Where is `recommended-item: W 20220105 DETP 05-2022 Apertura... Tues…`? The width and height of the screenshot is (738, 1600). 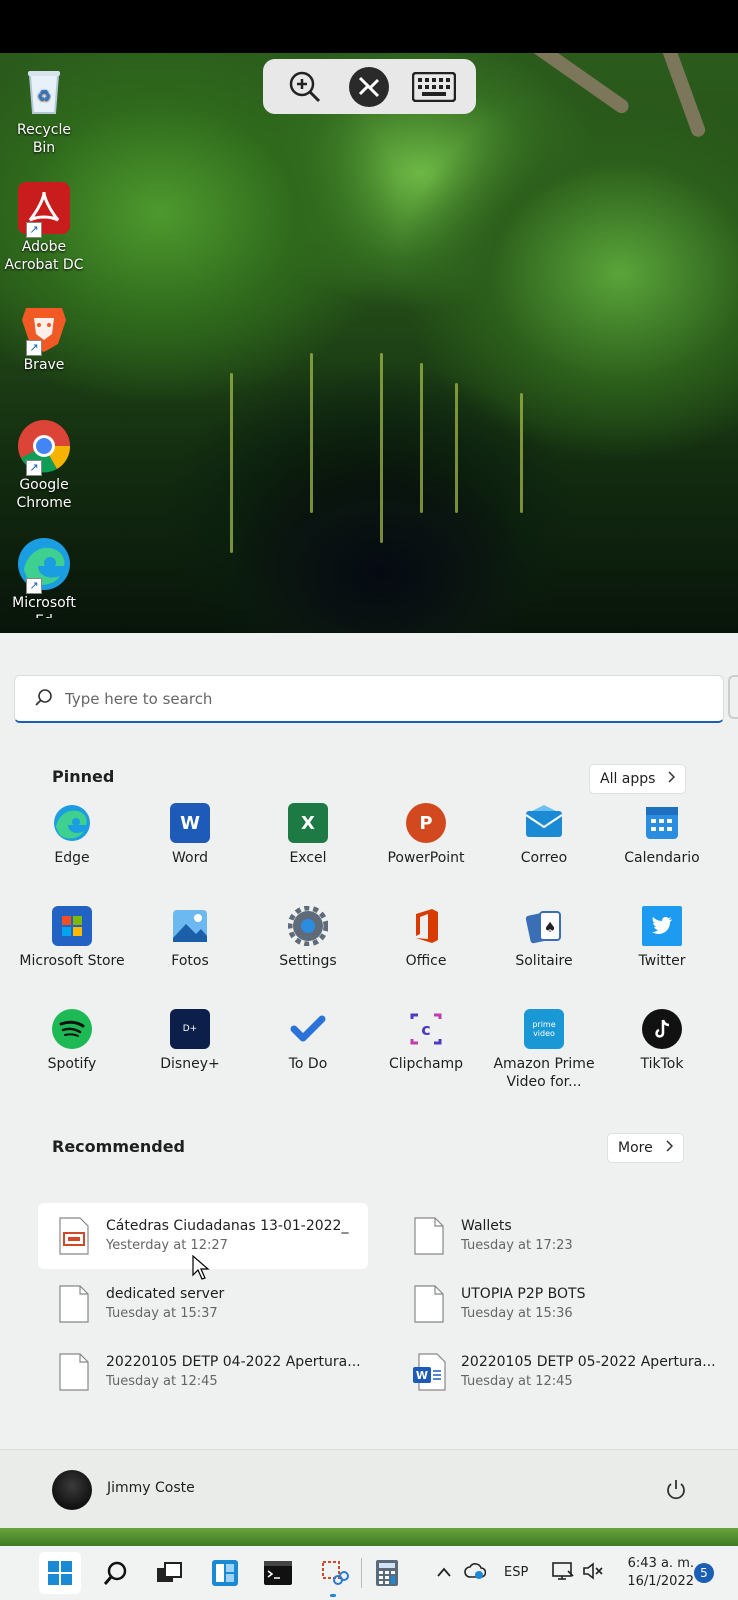 recommended-item: W 20220105 DETP 05-2022 Apertura... Tues… is located at coordinates (558, 1372).